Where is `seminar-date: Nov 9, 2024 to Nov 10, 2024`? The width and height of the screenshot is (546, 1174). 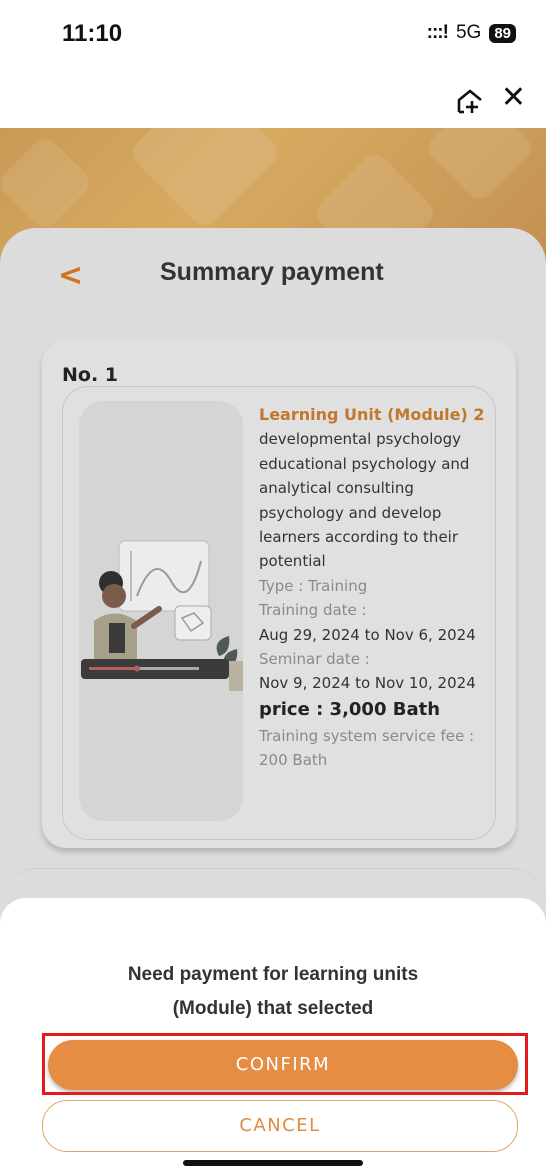 seminar-date: Nov 9, 2024 to Nov 10, 2024 is located at coordinates (367, 683).